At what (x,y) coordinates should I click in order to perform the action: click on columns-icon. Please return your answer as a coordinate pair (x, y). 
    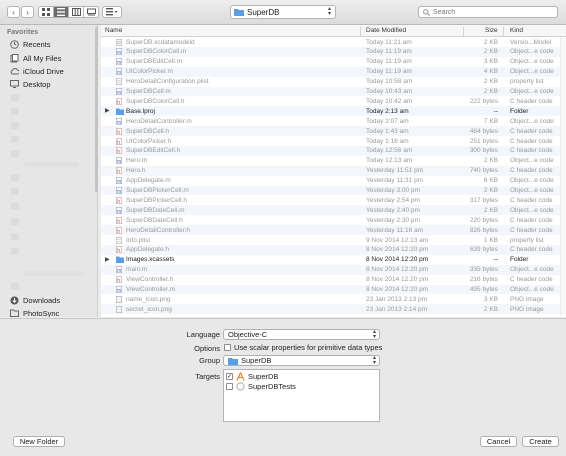
    Looking at the image, I should click on (76, 12).